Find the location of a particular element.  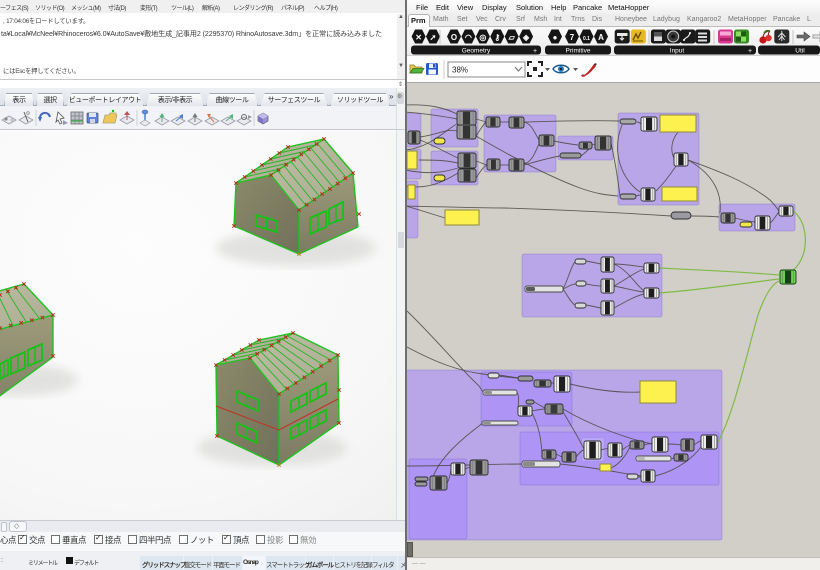

svg-text: Primitive is located at coordinates (578, 51).